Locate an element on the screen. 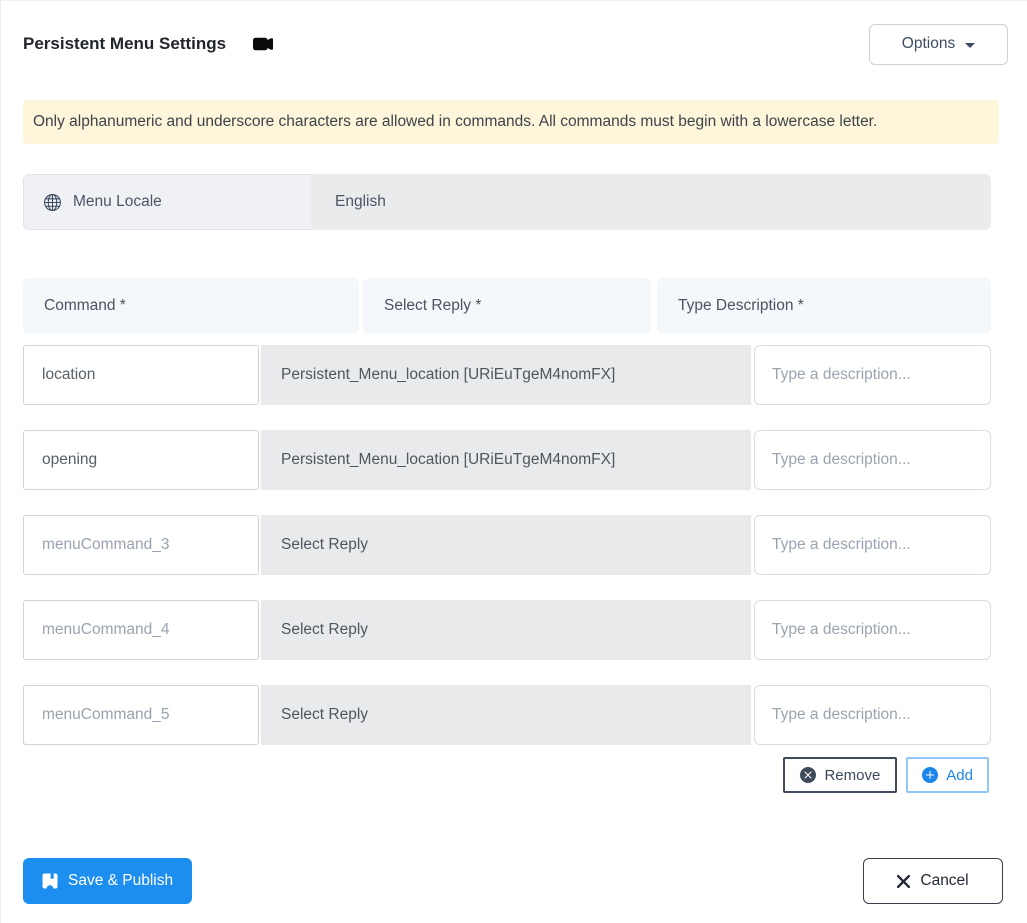 The width and height of the screenshot is (1027, 923). title-group: Persistent Menu Settings is located at coordinates (148, 44).